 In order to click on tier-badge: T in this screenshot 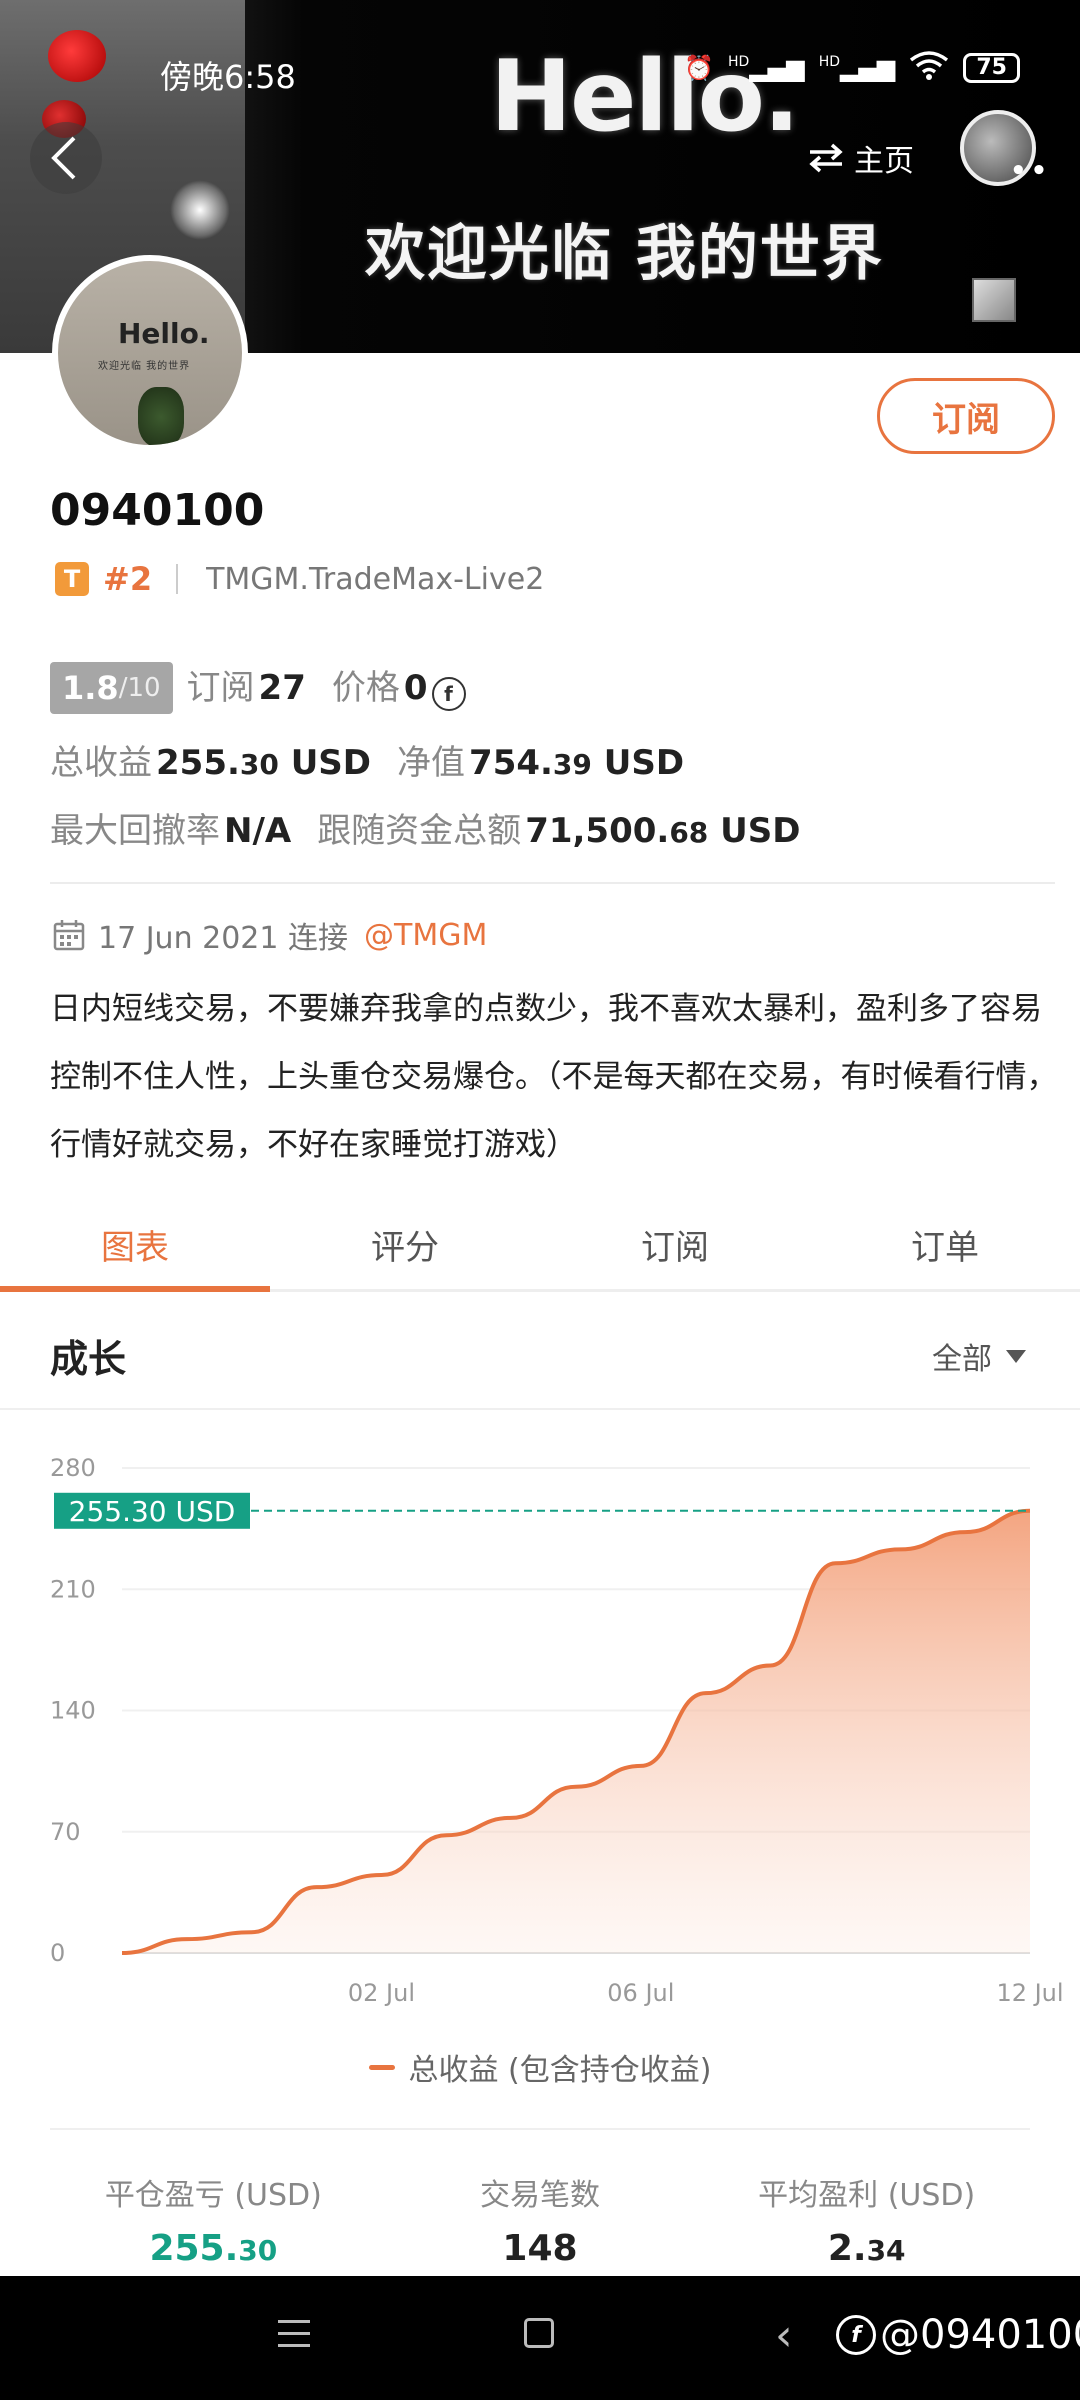, I will do `click(72, 579)`.